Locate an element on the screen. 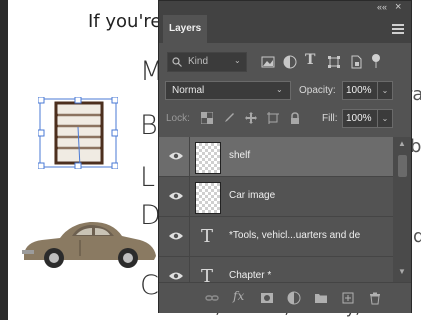 The width and height of the screenshot is (421, 320). shelf-image-selection is located at coordinates (78, 133).